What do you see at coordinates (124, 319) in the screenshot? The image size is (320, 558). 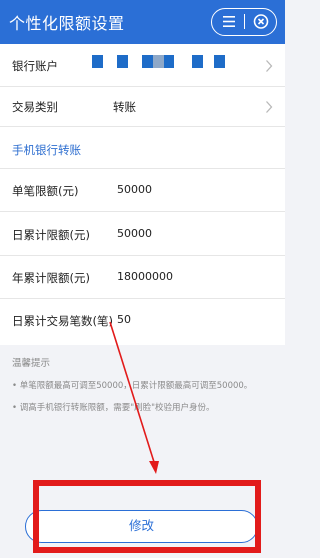 I see `daily-count-value: 50` at bounding box center [124, 319].